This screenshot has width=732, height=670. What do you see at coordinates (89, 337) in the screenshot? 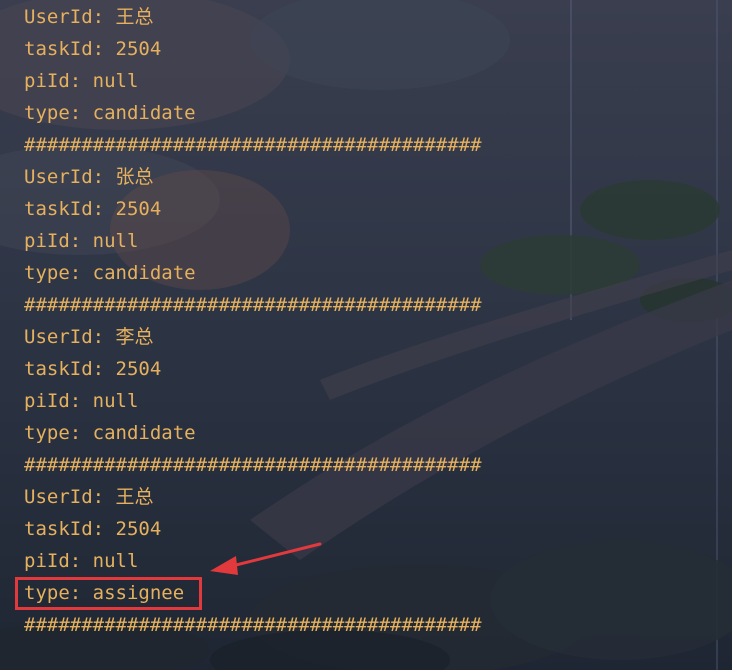
I see `console-line: UserId: 李总` at bounding box center [89, 337].